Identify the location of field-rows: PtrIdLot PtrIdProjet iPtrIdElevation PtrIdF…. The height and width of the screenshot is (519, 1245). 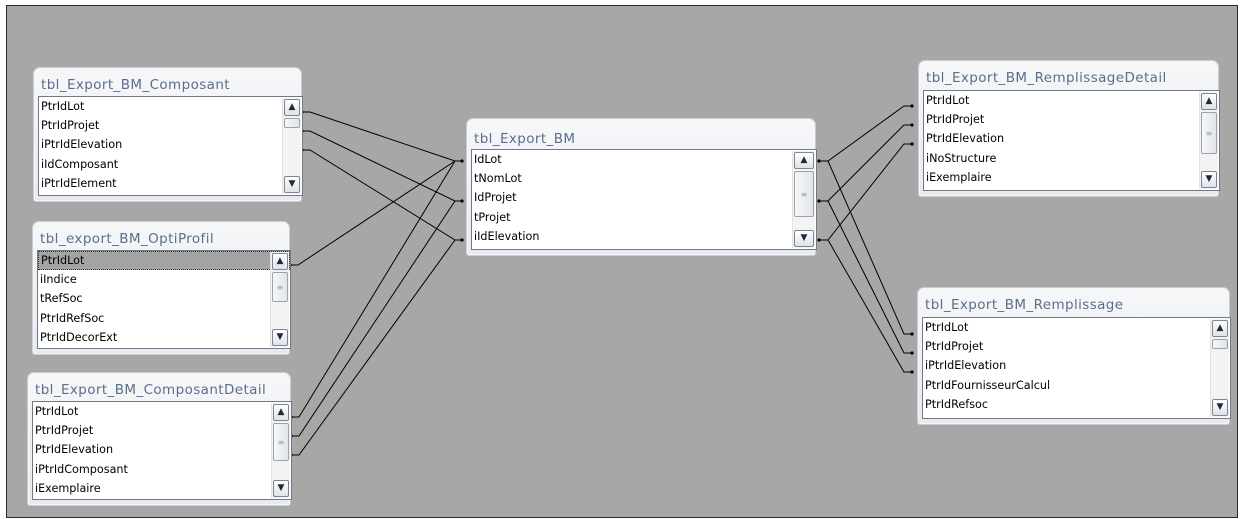
(1076, 366).